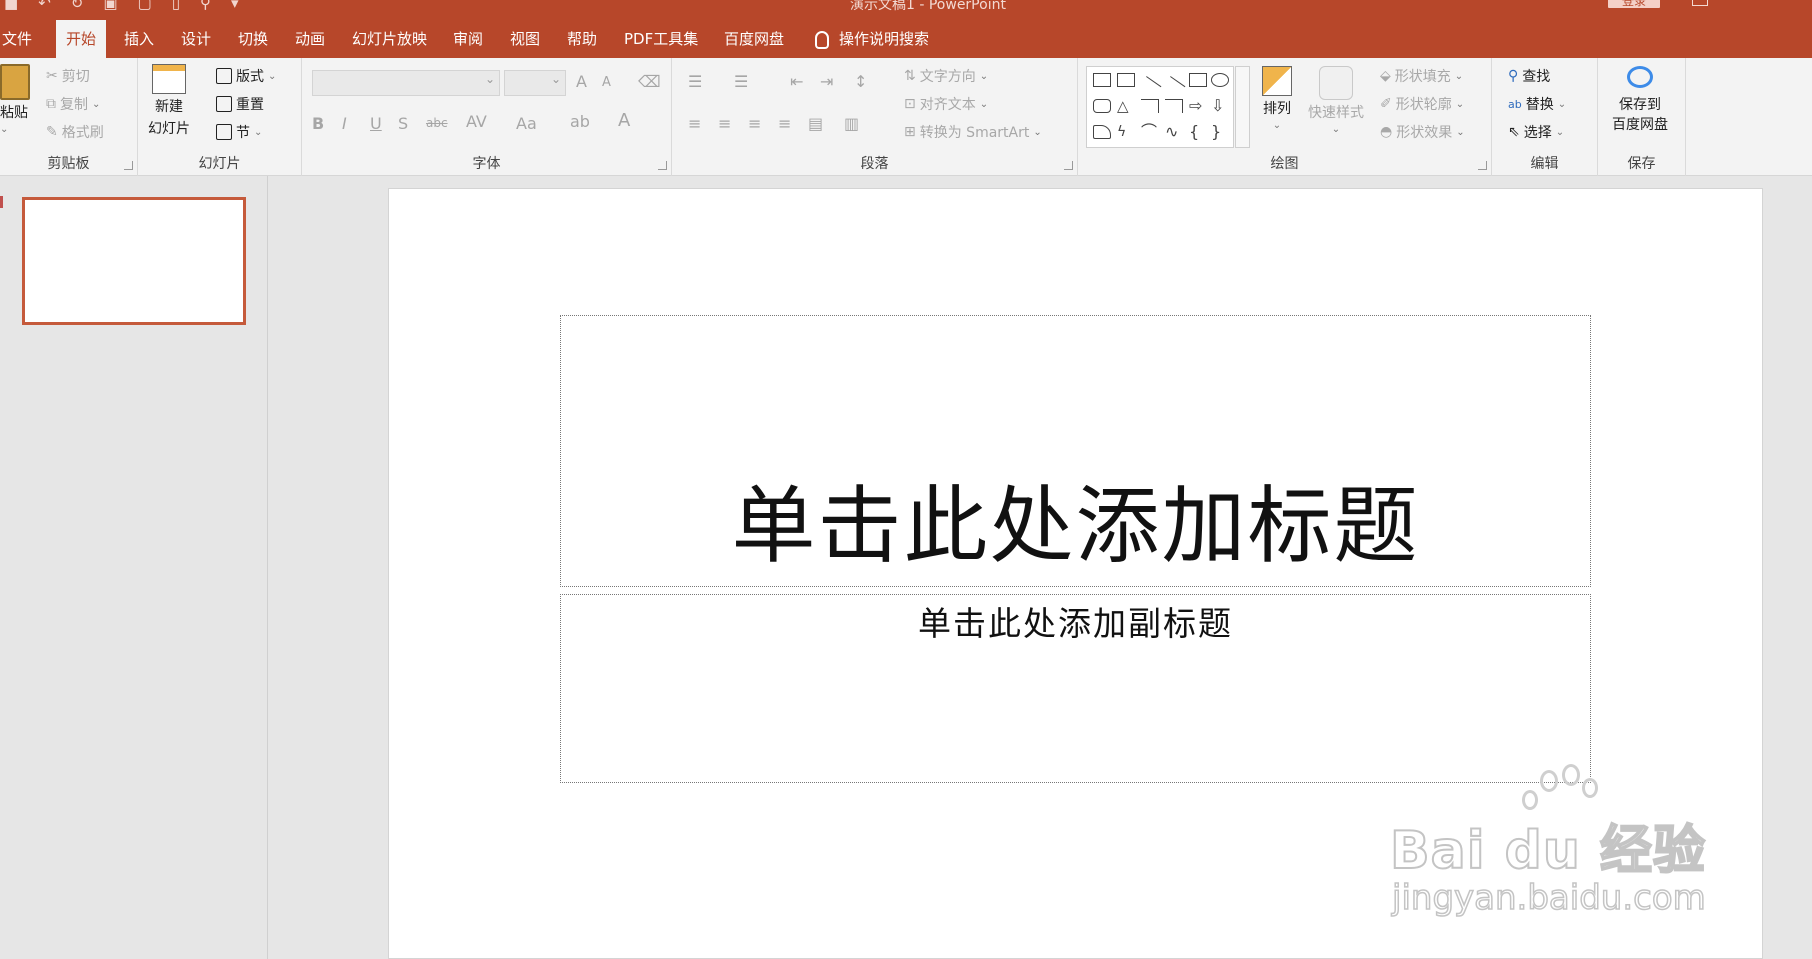  I want to click on redo-icon: ↻, so click(77, 6).